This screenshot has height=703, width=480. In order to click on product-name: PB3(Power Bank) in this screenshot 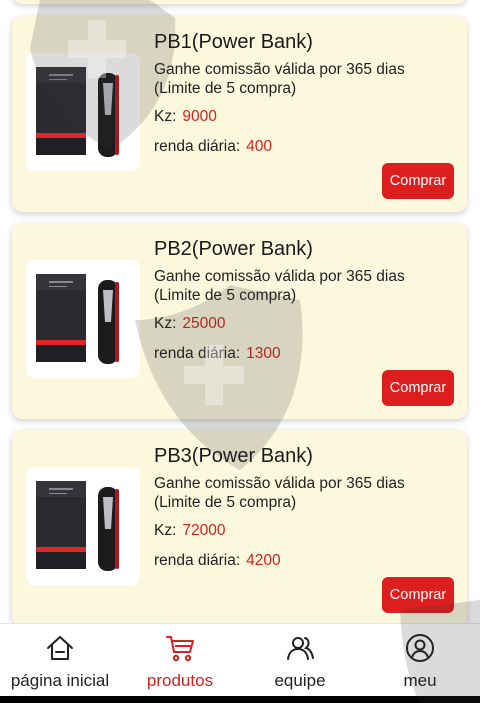, I will do `click(233, 456)`.